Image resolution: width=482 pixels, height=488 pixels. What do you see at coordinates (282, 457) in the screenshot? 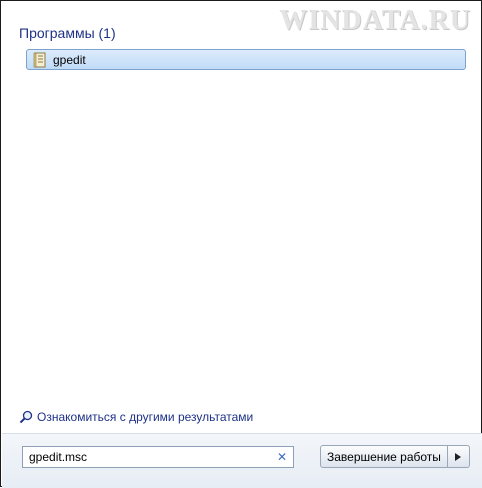
I see `close-icon: ✕` at bounding box center [282, 457].